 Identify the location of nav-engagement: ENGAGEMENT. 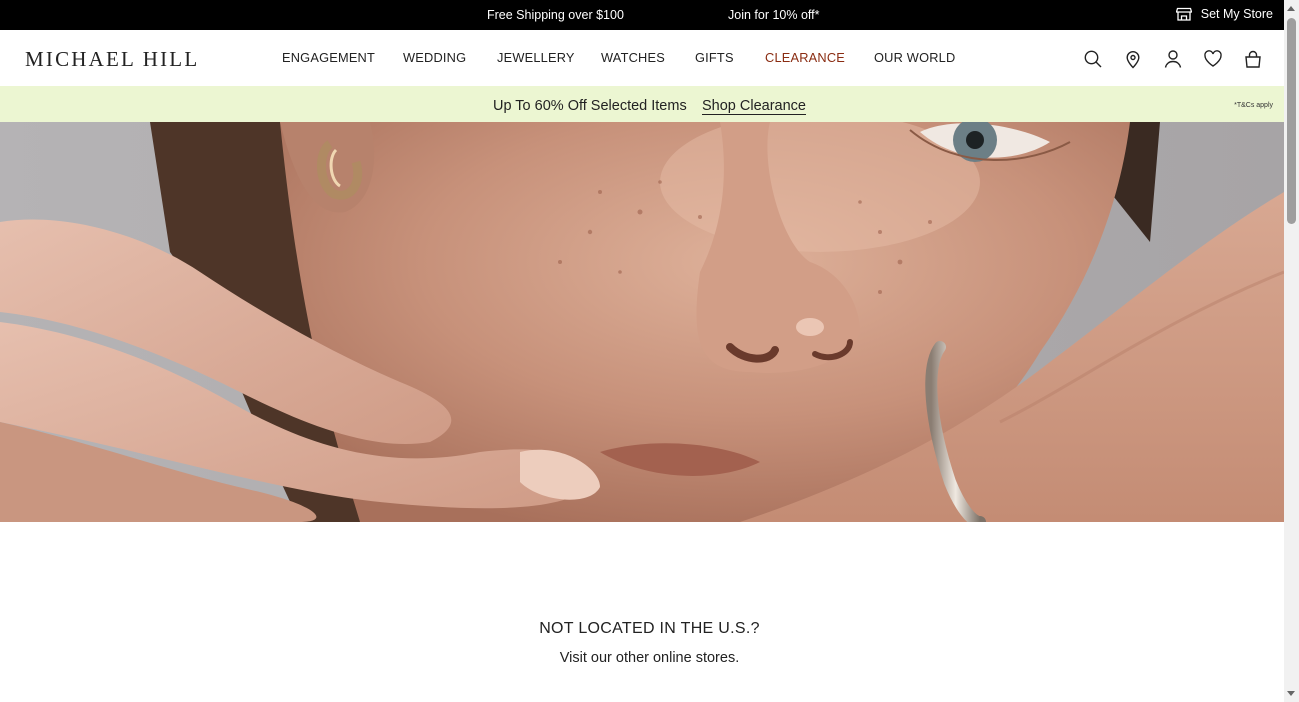
(328, 57).